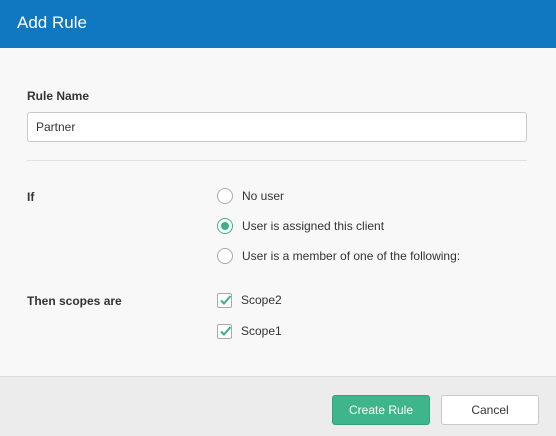 This screenshot has height=436, width=556. Describe the element at coordinates (261, 331) in the screenshot. I see `scope-label: Scope1` at that location.